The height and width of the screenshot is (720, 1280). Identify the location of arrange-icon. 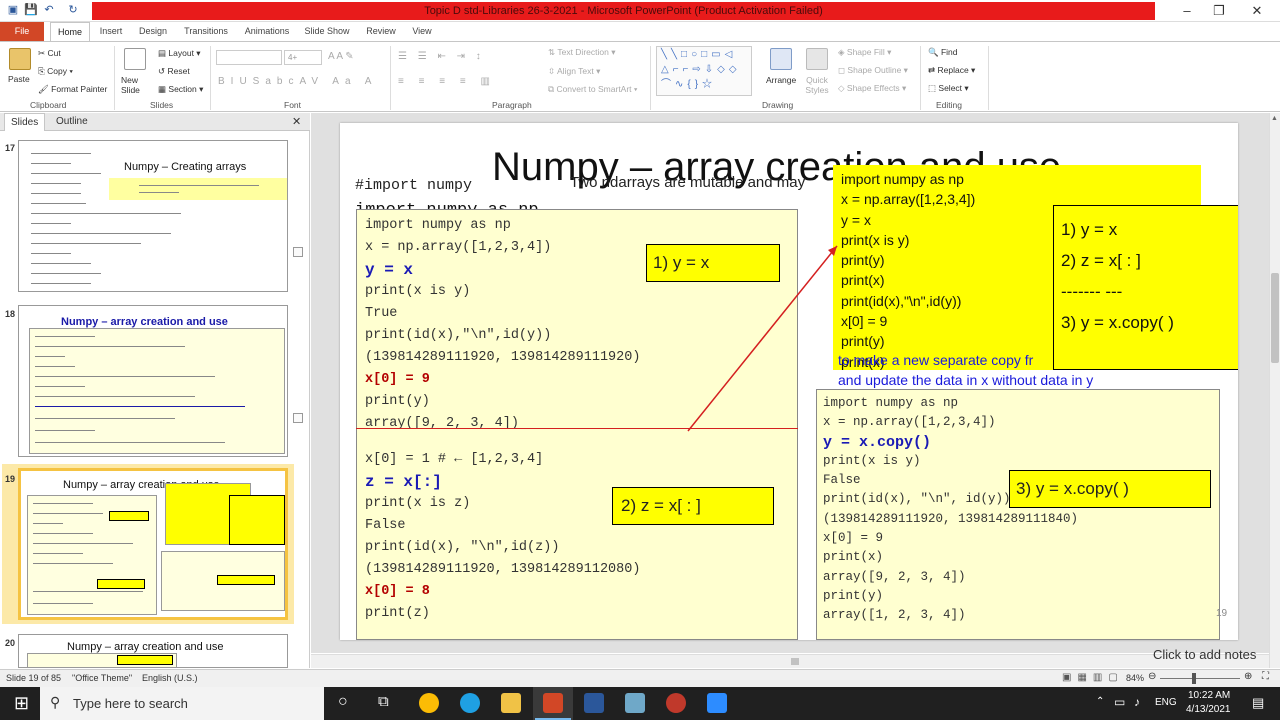
(781, 59).